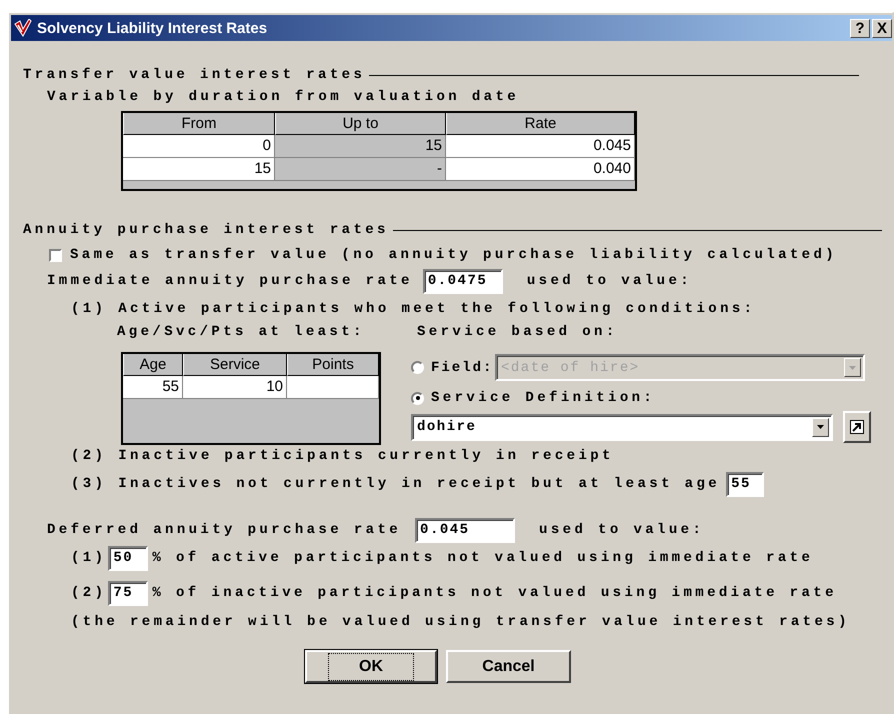 The width and height of the screenshot is (894, 714). I want to click on column-header: Service, so click(235, 365).